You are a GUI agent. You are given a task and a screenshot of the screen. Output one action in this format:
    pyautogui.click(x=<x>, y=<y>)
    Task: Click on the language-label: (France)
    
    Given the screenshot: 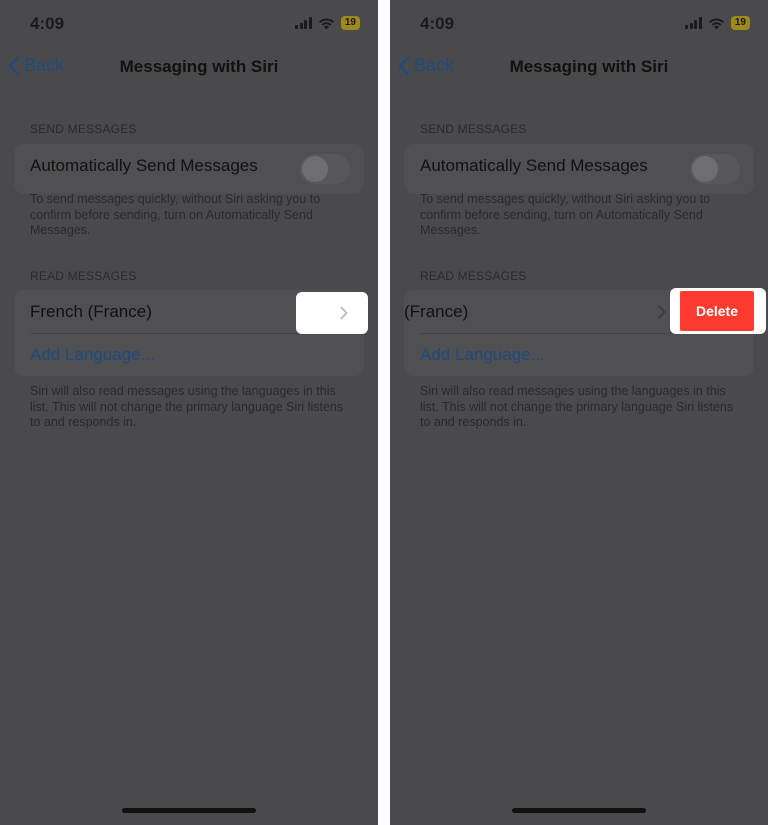 What is the action you would take?
    pyautogui.click(x=436, y=311)
    